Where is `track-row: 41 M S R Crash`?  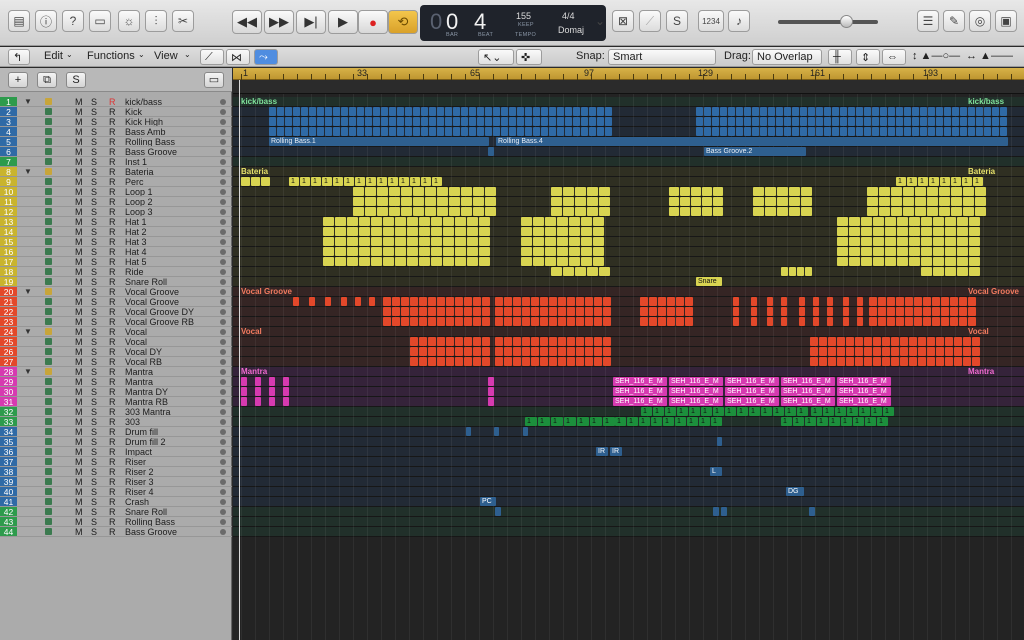
track-row: 41 M S R Crash is located at coordinates (116, 502).